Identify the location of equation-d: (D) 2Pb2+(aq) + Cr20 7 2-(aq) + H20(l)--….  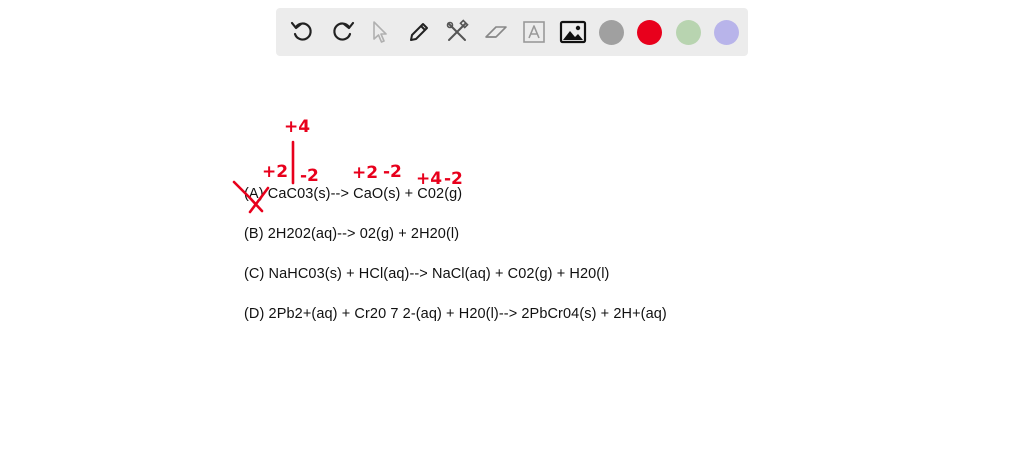
(455, 314).